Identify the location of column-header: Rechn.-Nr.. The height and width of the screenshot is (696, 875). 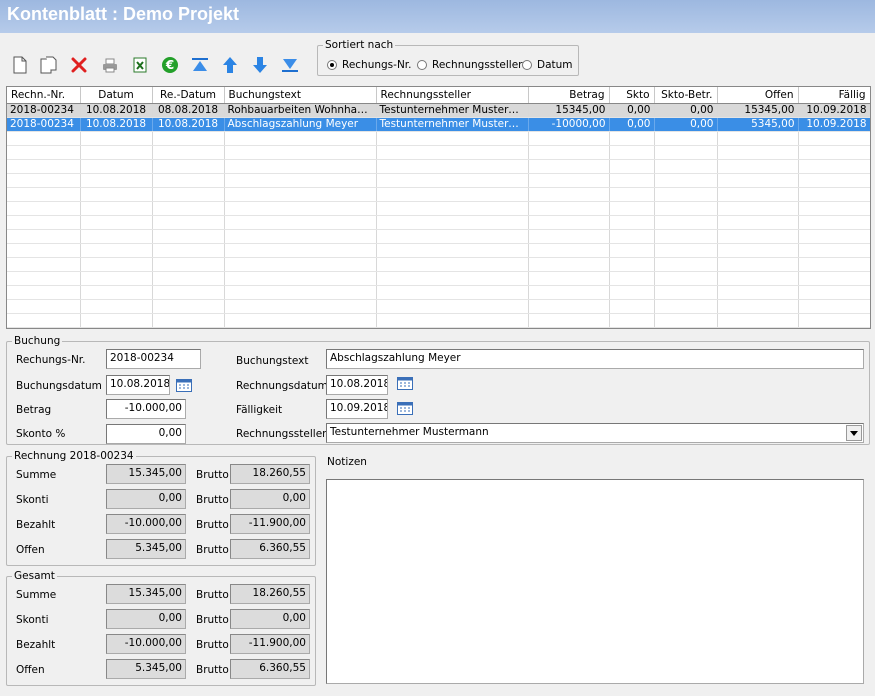
(44, 95).